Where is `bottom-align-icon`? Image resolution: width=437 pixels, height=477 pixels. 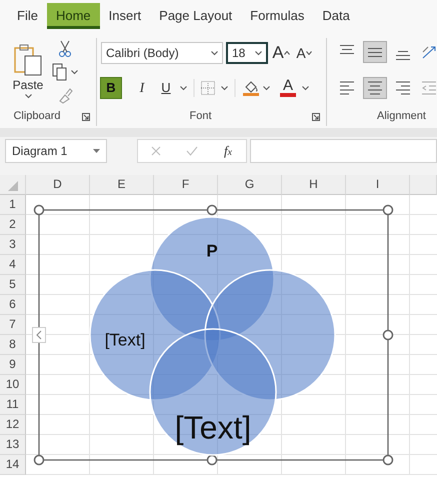 bottom-align-icon is located at coordinates (403, 55).